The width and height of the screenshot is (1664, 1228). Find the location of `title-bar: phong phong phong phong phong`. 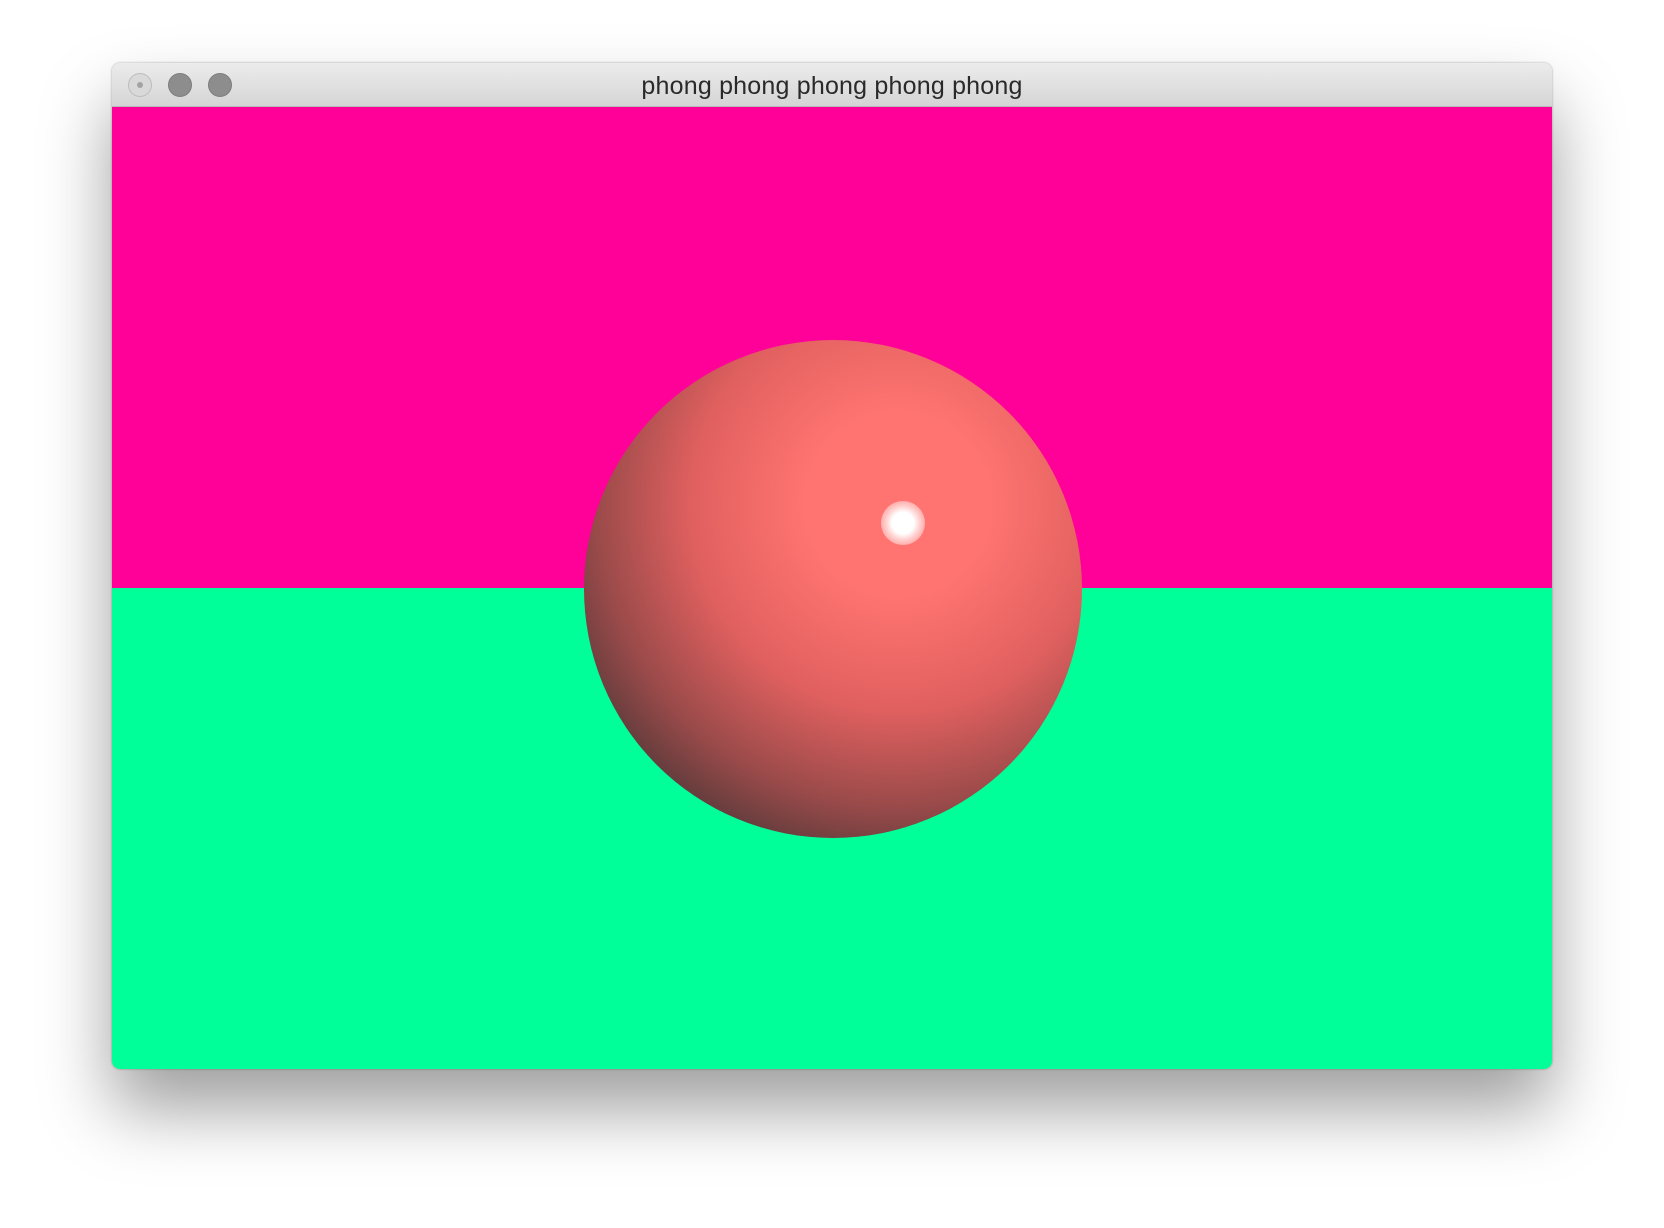

title-bar: phong phong phong phong phong is located at coordinates (832, 85).